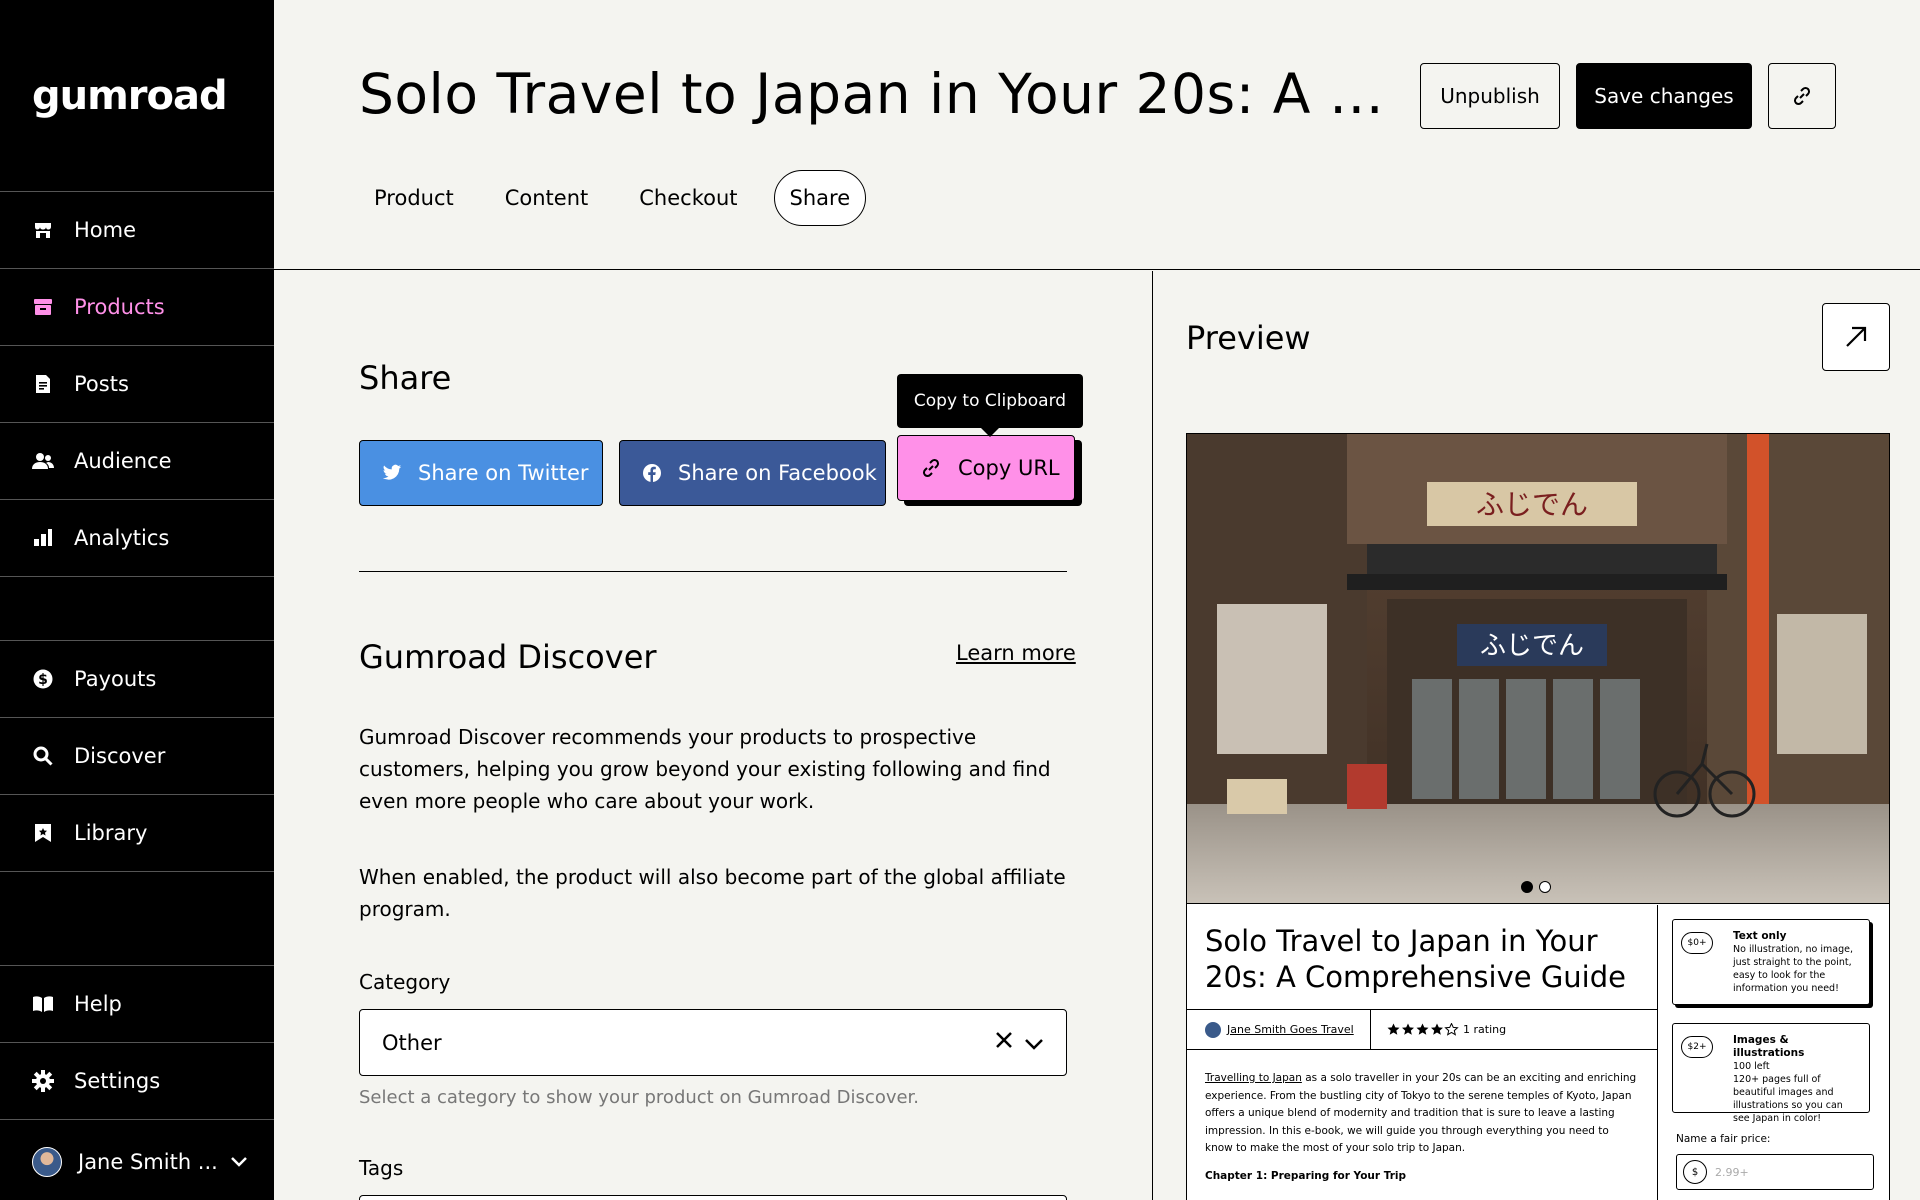  I want to click on tab-product: Product, so click(414, 198).